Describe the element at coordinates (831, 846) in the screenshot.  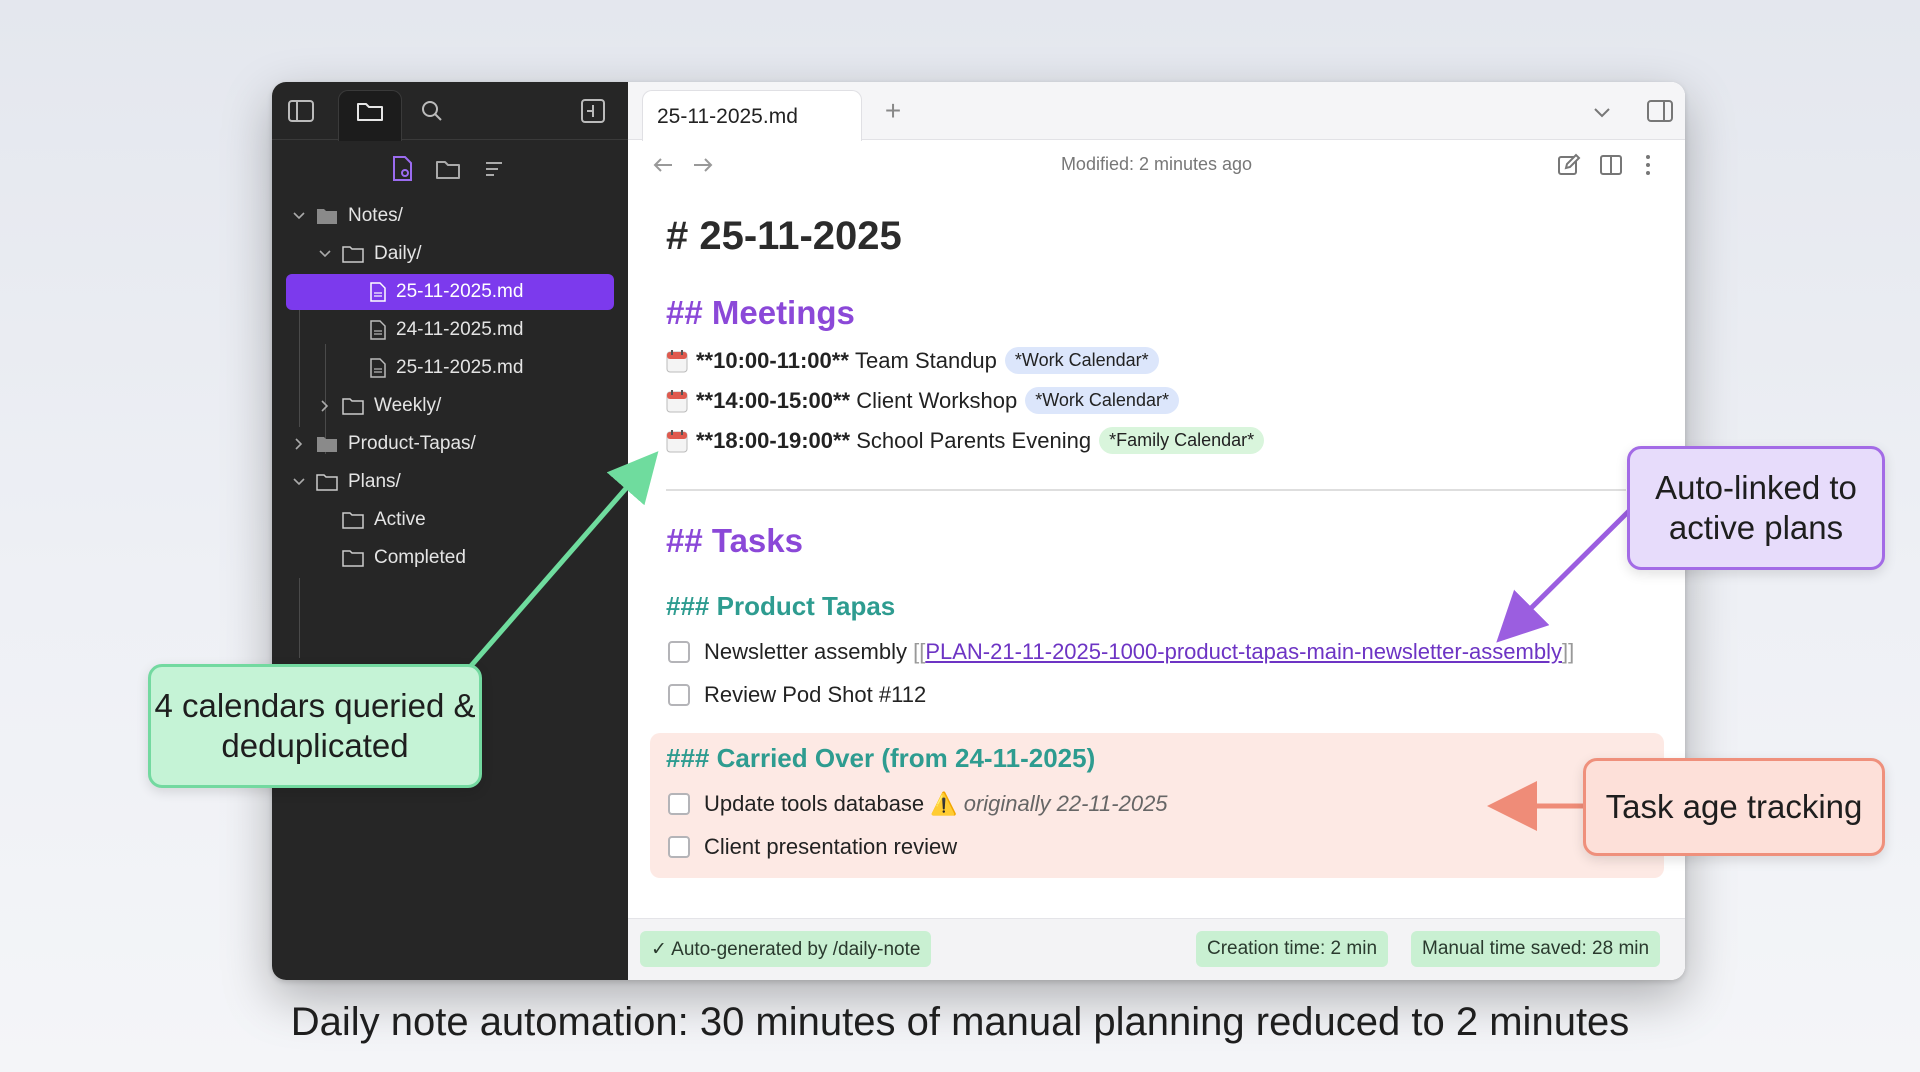
I see `task-text: Client presentation review` at that location.